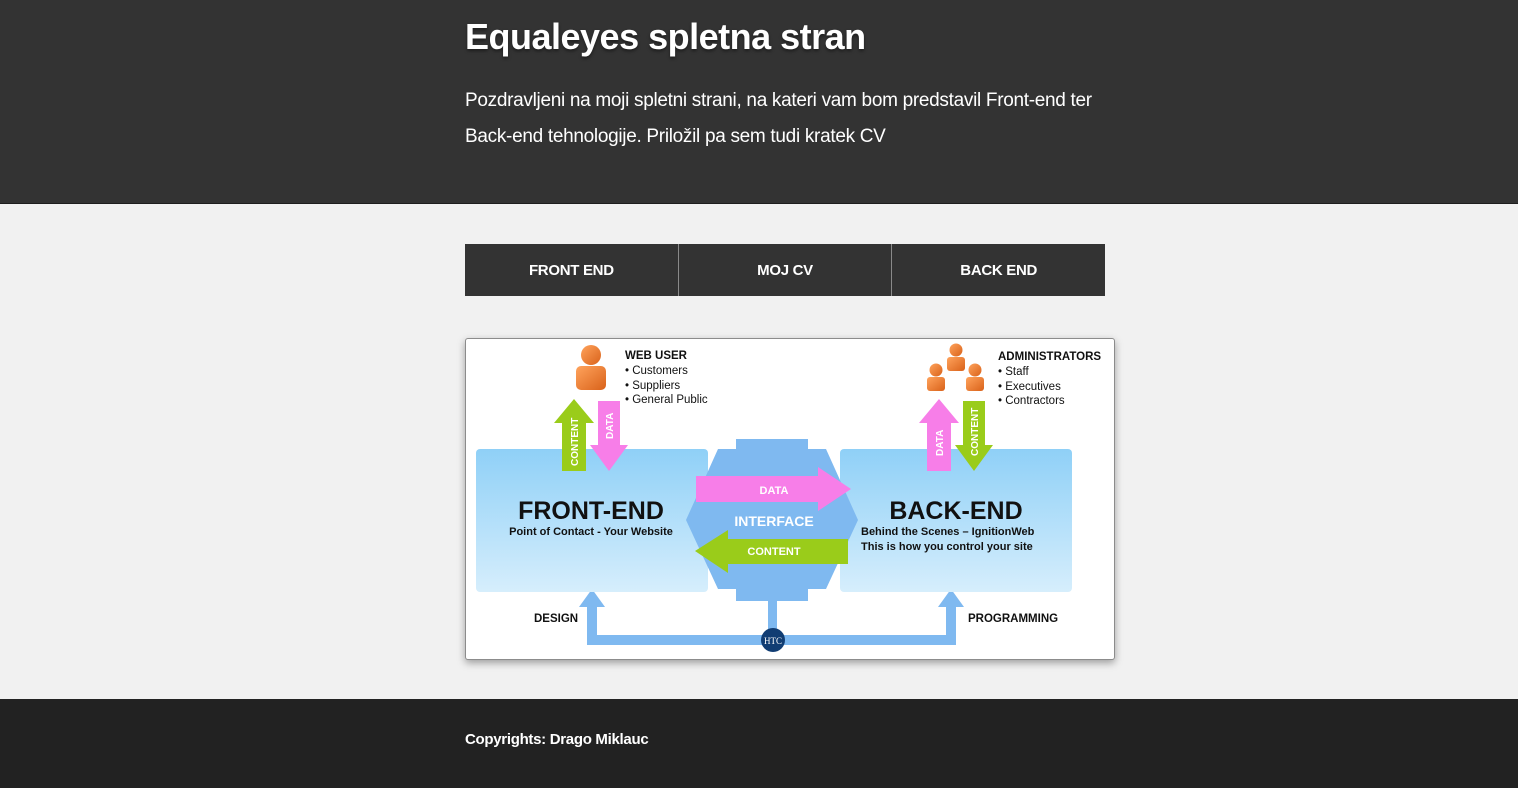 The image size is (1518, 788). Describe the element at coordinates (656, 356) in the screenshot. I see `web-user-title: WEB USER` at that location.